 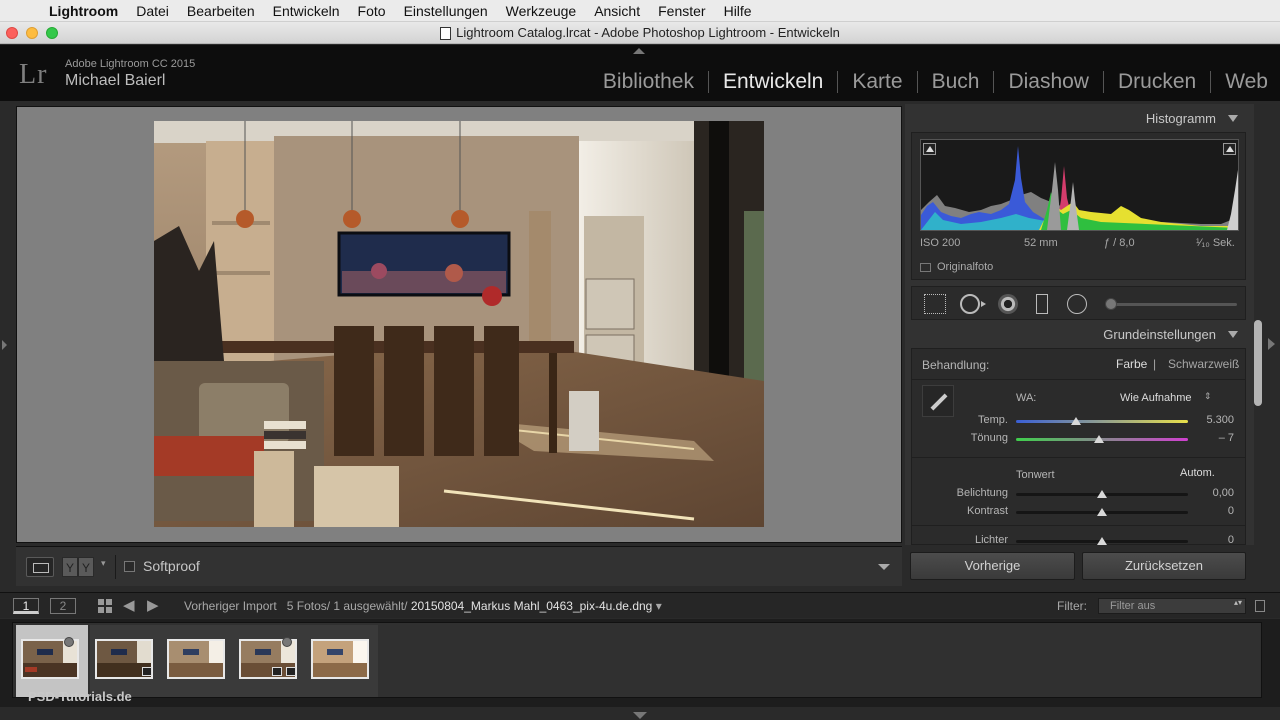 What do you see at coordinates (738, 11) in the screenshot?
I see `menu-hilfe: Hilfe` at bounding box center [738, 11].